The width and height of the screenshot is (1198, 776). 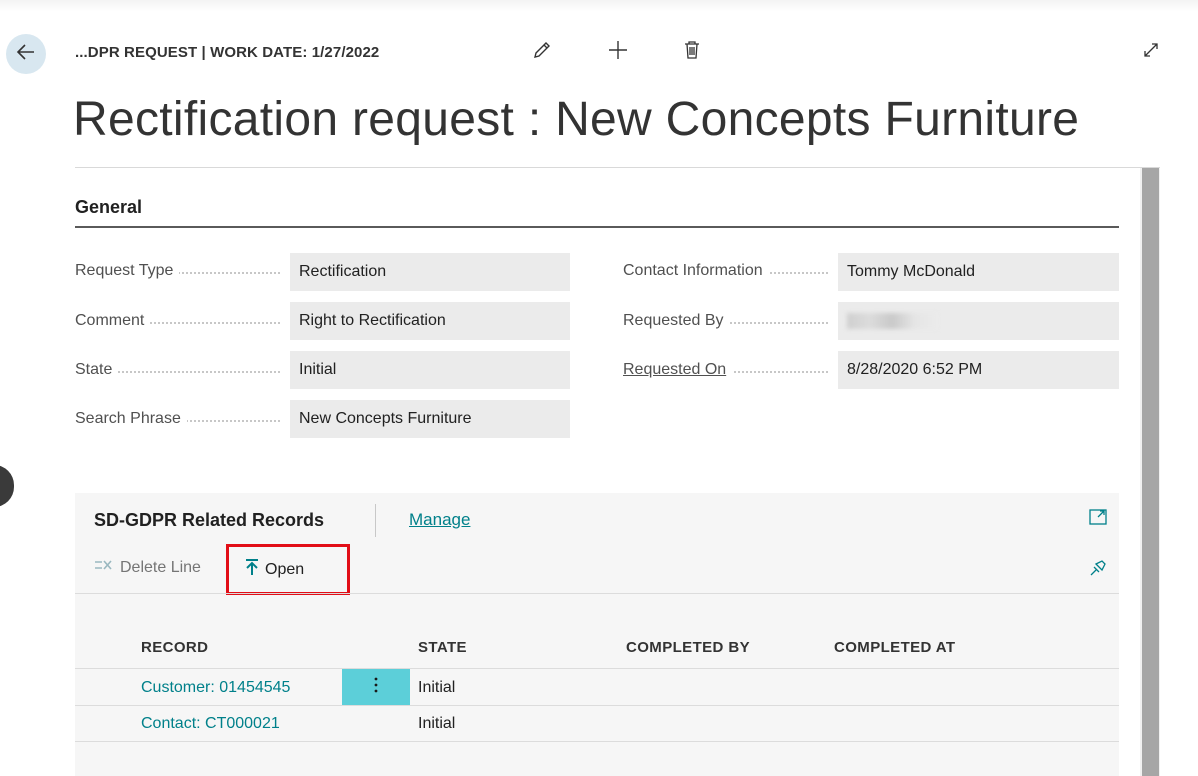 I want to click on search-phrase-field: New Concepts Furniture, so click(x=430, y=419).